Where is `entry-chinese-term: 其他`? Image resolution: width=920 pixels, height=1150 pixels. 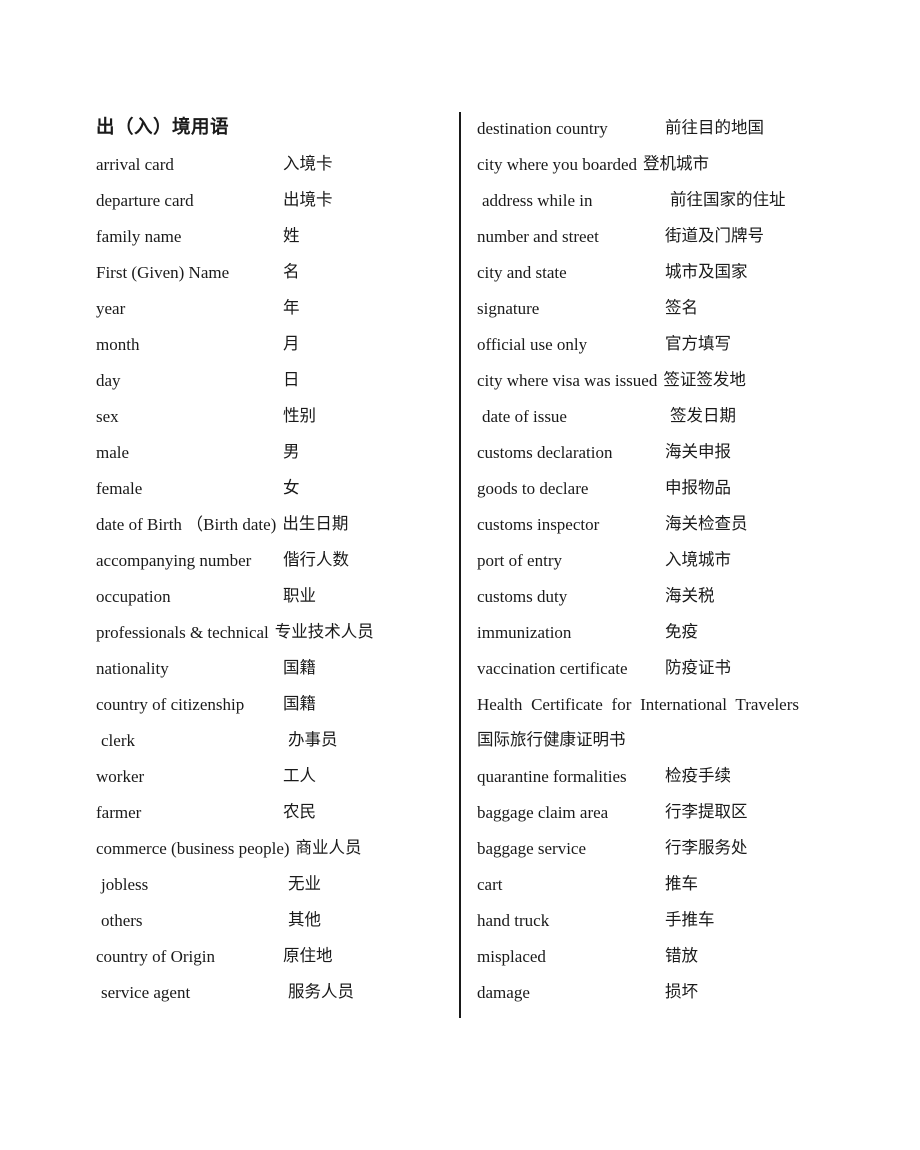
entry-chinese-term: 其他 is located at coordinates (304, 919).